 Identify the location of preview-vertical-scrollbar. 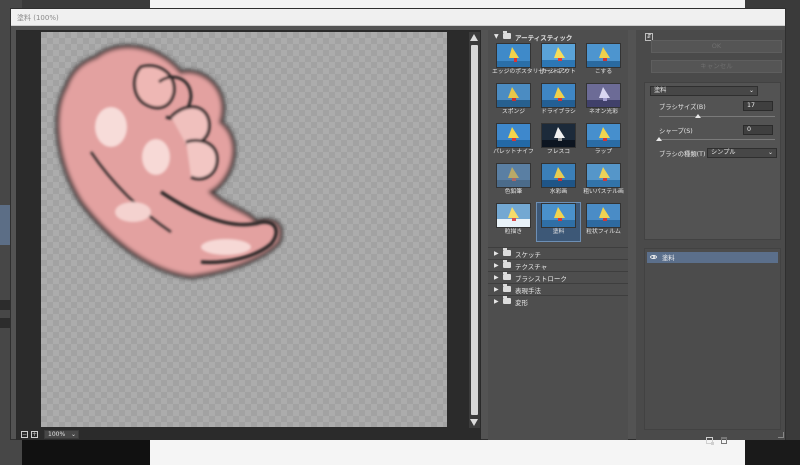
(474, 230).